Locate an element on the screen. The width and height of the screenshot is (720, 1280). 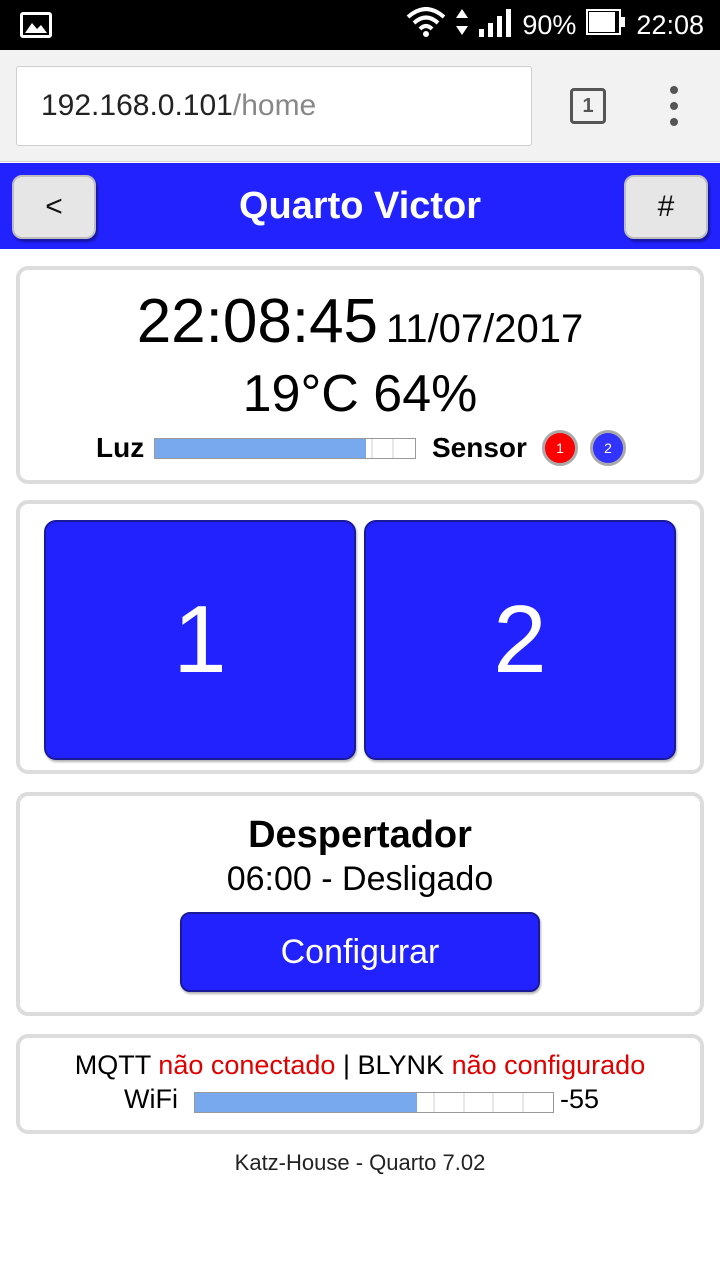
tab-switcher-button: 1 is located at coordinates (588, 106).